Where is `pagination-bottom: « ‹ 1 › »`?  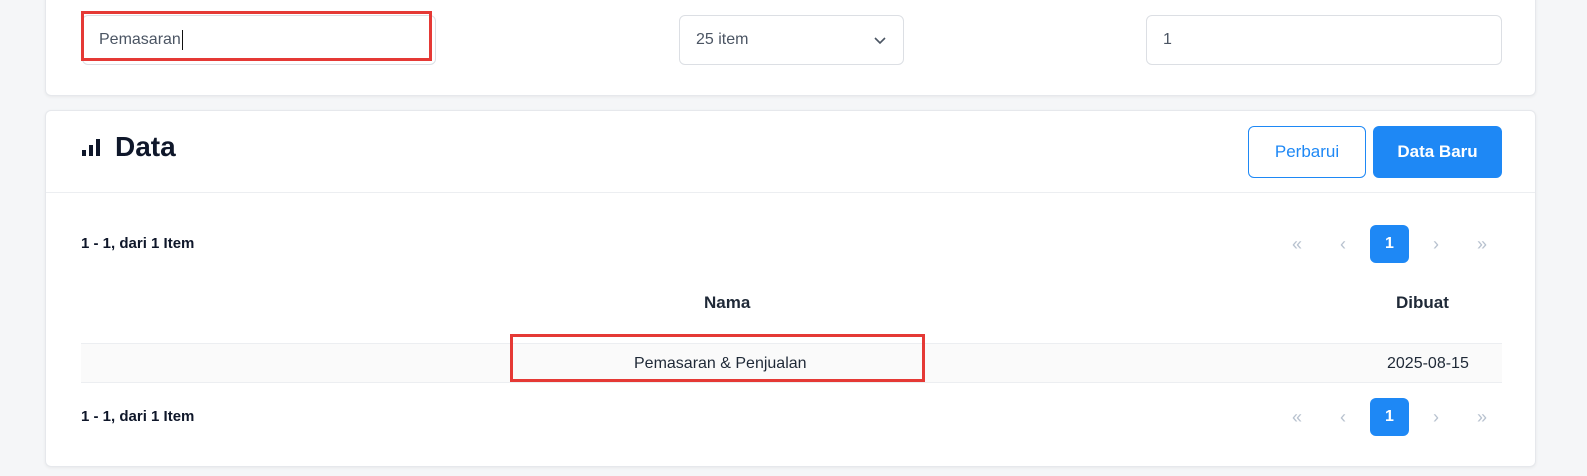
pagination-bottom: « ‹ 1 › » is located at coordinates (1389, 417).